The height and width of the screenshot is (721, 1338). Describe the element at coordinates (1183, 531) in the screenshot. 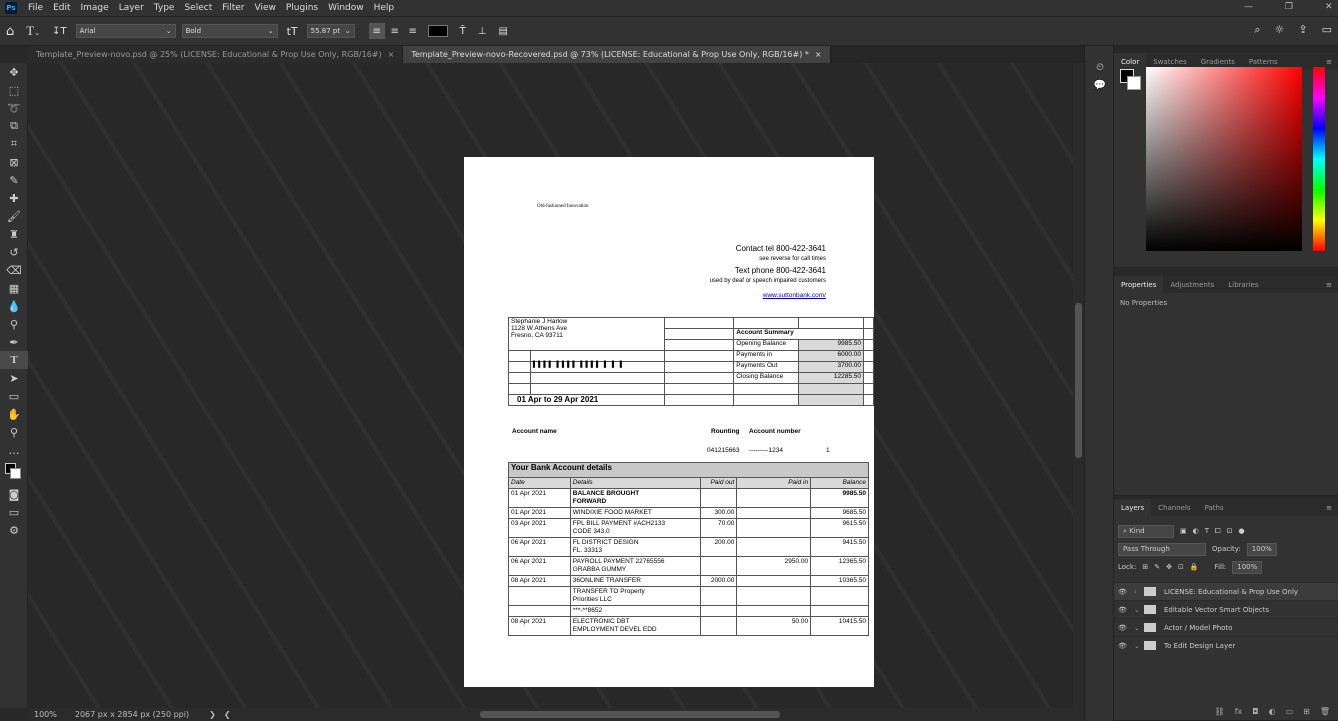

I see `filter-pixel-icon: ▣` at that location.